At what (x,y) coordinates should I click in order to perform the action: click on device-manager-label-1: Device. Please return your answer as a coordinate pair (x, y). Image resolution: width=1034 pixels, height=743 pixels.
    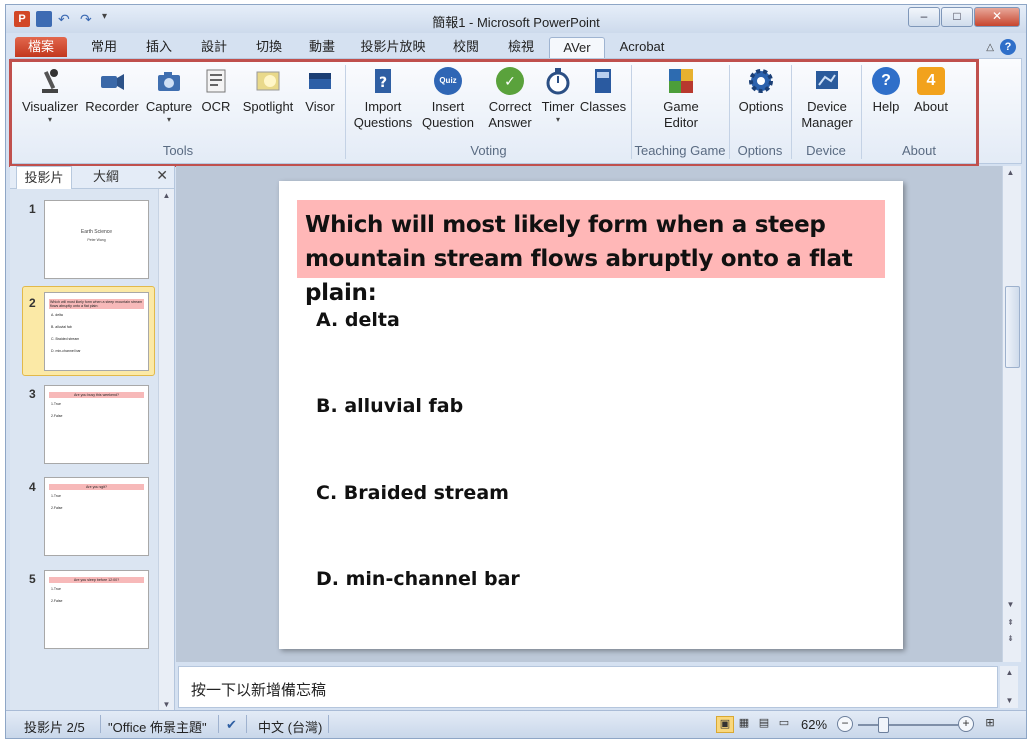
    Looking at the image, I should click on (827, 106).